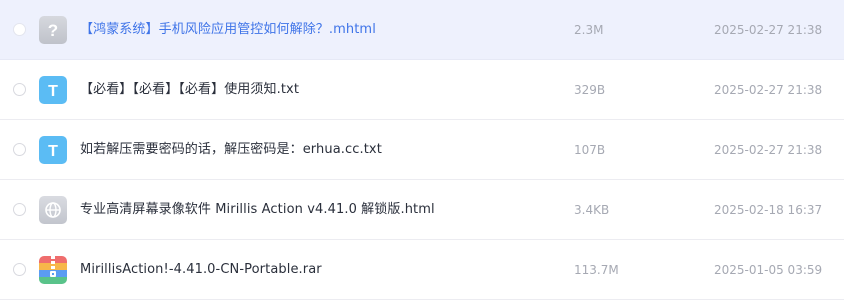 The image size is (844, 300). Describe the element at coordinates (189, 90) in the screenshot. I see `file-name: 【必看】【必看】【必看】使用须知.txt` at that location.